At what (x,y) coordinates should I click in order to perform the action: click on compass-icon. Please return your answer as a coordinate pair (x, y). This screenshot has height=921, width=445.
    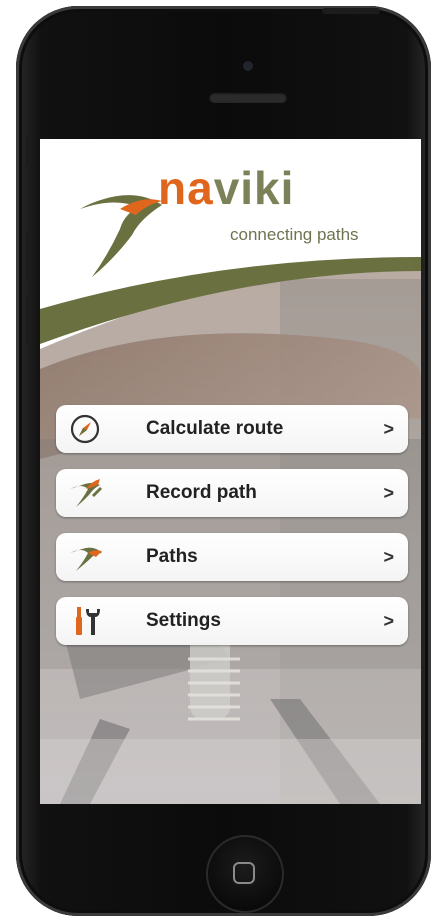
    Looking at the image, I should click on (85, 429).